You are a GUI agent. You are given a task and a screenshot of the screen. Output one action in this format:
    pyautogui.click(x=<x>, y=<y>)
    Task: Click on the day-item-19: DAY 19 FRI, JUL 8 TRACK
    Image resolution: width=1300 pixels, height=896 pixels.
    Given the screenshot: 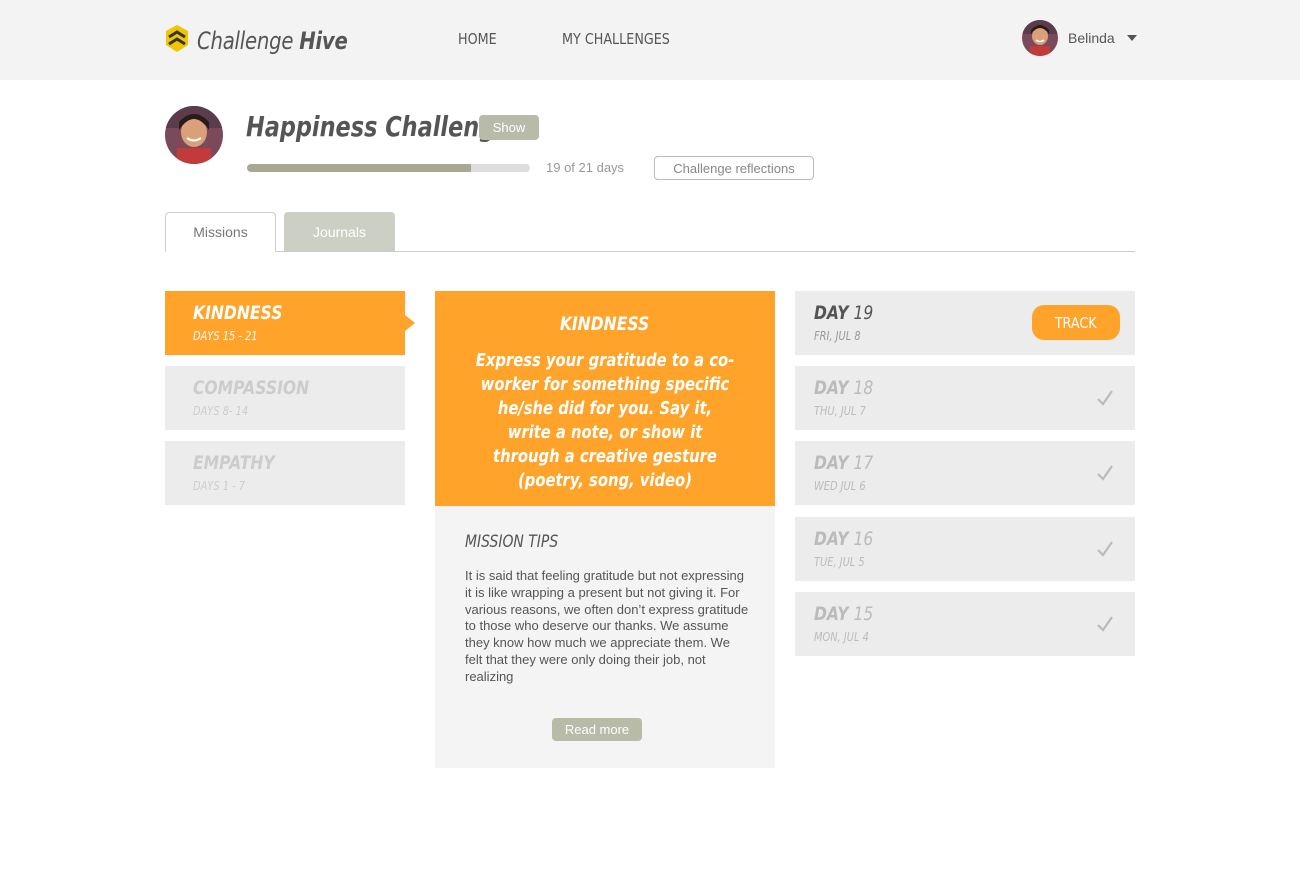 What is the action you would take?
    pyautogui.click(x=965, y=323)
    